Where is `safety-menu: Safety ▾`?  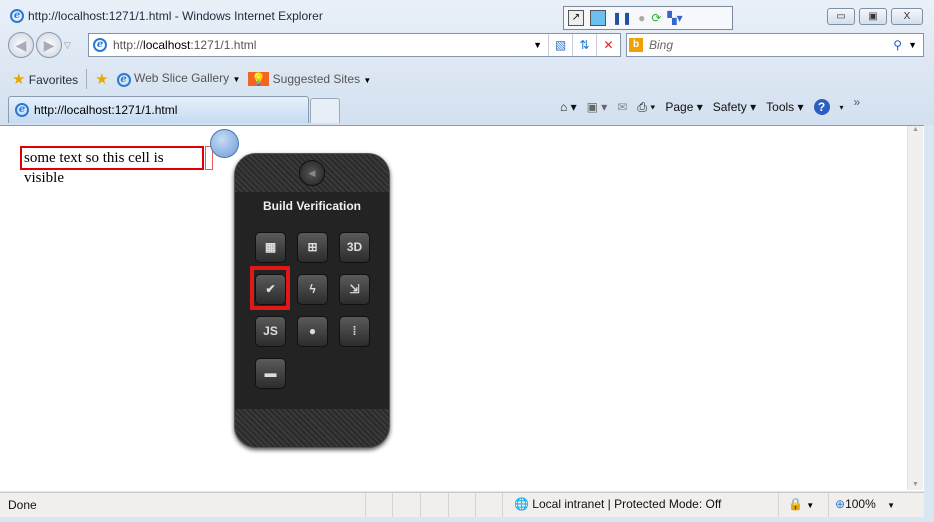 safety-menu: Safety ▾ is located at coordinates (734, 107).